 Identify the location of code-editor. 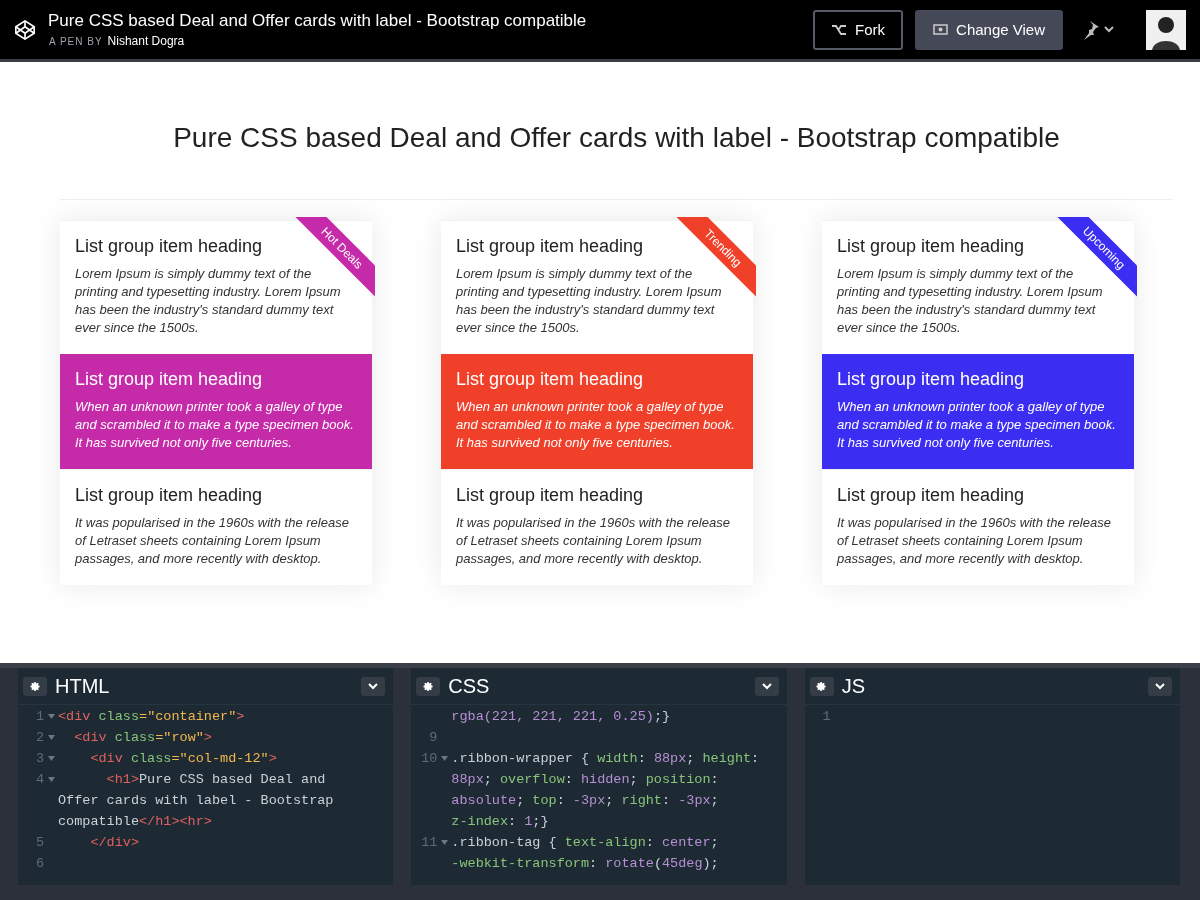
(599, 776).